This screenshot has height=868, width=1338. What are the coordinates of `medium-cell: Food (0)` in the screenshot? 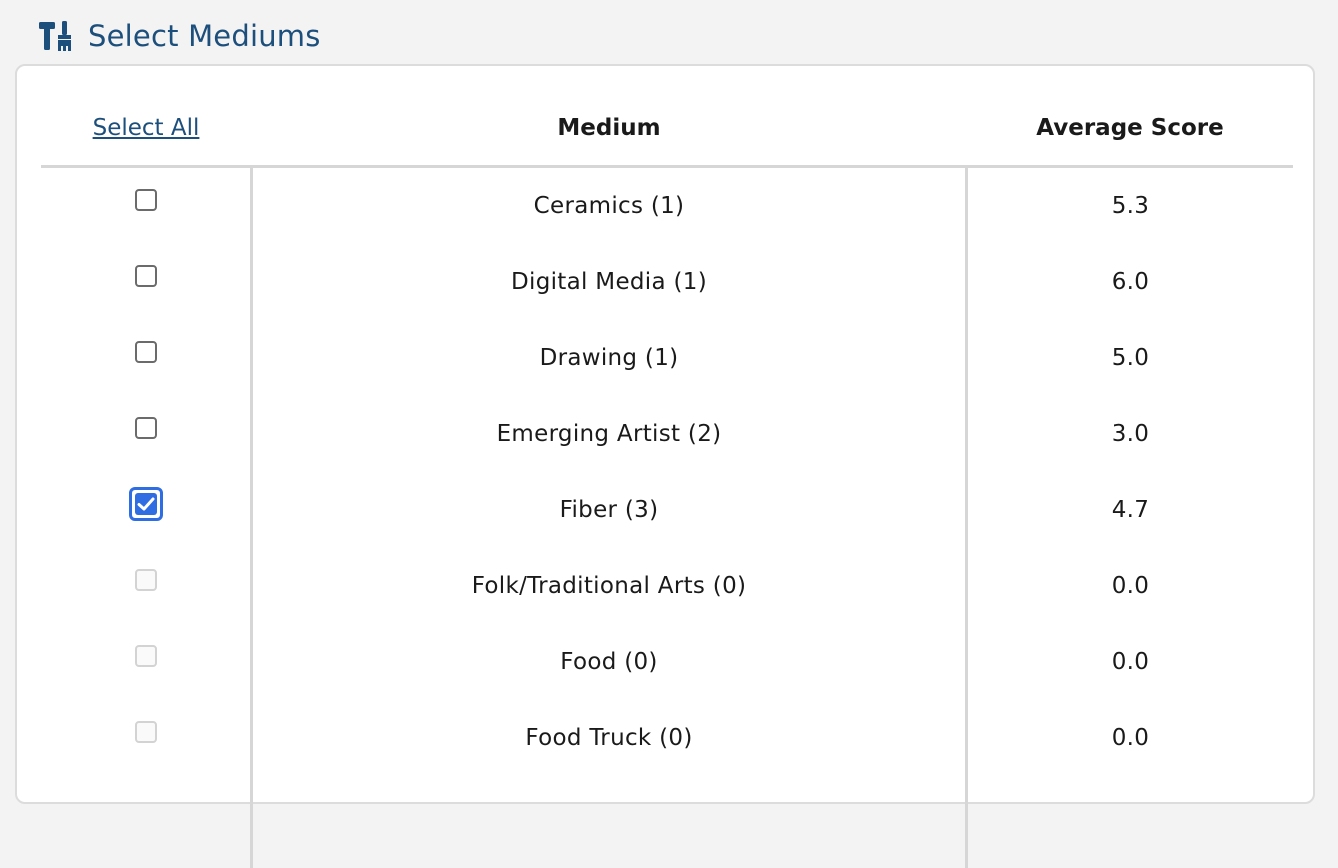 It's located at (609, 662).